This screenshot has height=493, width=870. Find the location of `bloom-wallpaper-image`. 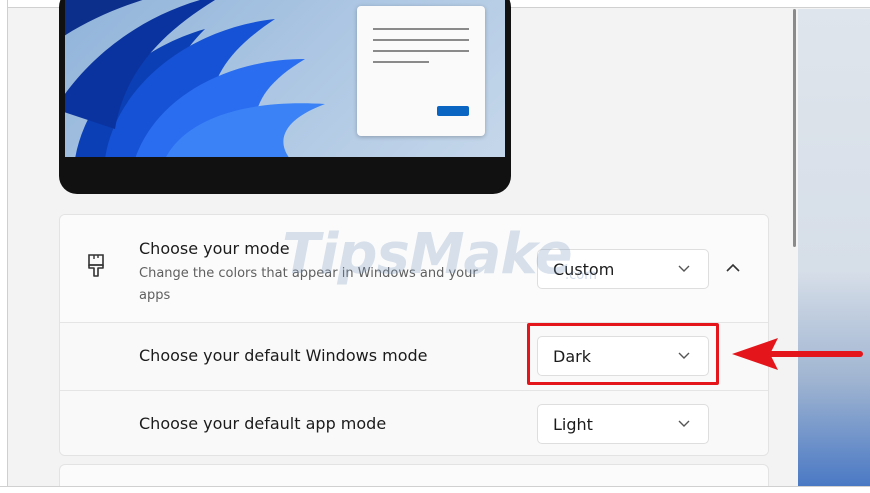

bloom-wallpaper-image is located at coordinates (195, 78).